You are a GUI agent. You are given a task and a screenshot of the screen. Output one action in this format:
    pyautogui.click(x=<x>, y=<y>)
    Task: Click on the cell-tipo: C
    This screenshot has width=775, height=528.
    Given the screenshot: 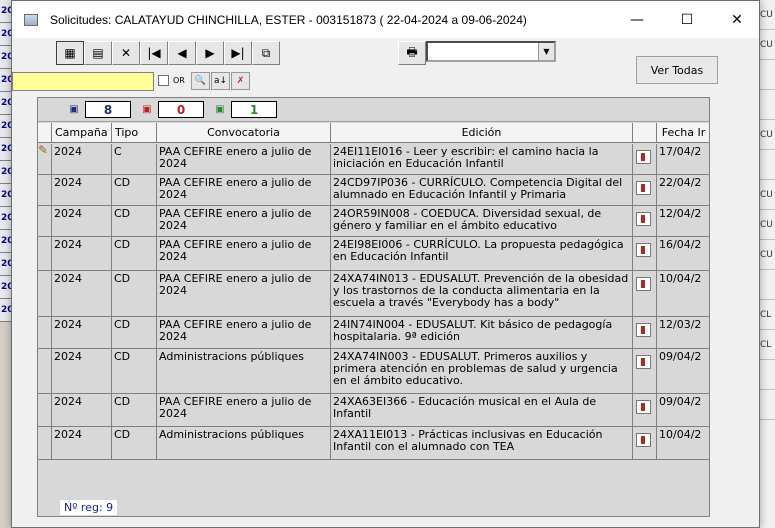 What is the action you would take?
    pyautogui.click(x=134, y=159)
    